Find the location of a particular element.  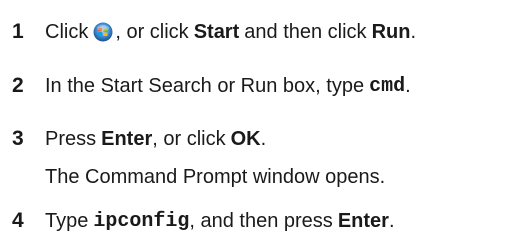

step-text-part: and then click is located at coordinates (305, 31).